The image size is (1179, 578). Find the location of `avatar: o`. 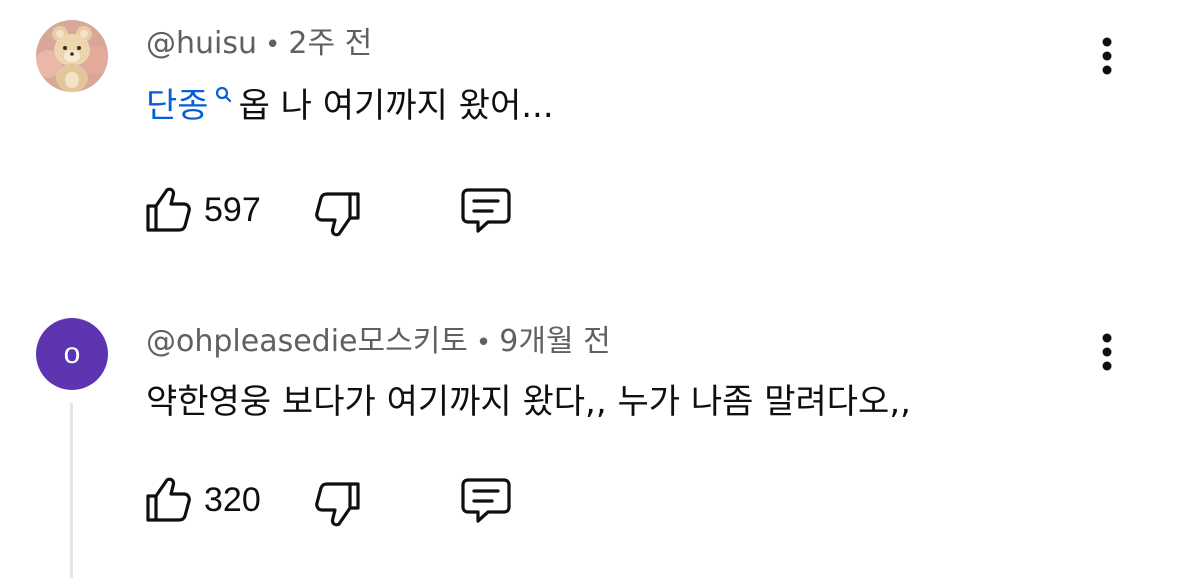

avatar: o is located at coordinates (72, 354).